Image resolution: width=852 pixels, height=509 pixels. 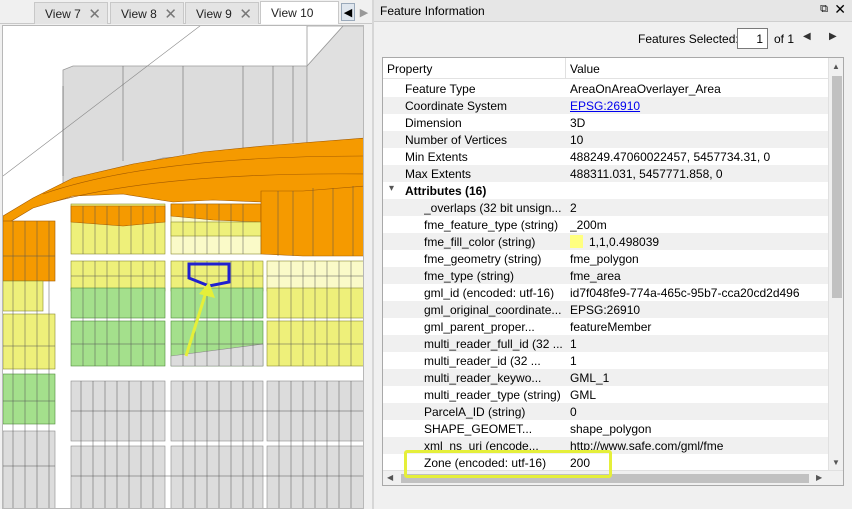 I want to click on scroll-up-icon: ▲, so click(x=836, y=66).